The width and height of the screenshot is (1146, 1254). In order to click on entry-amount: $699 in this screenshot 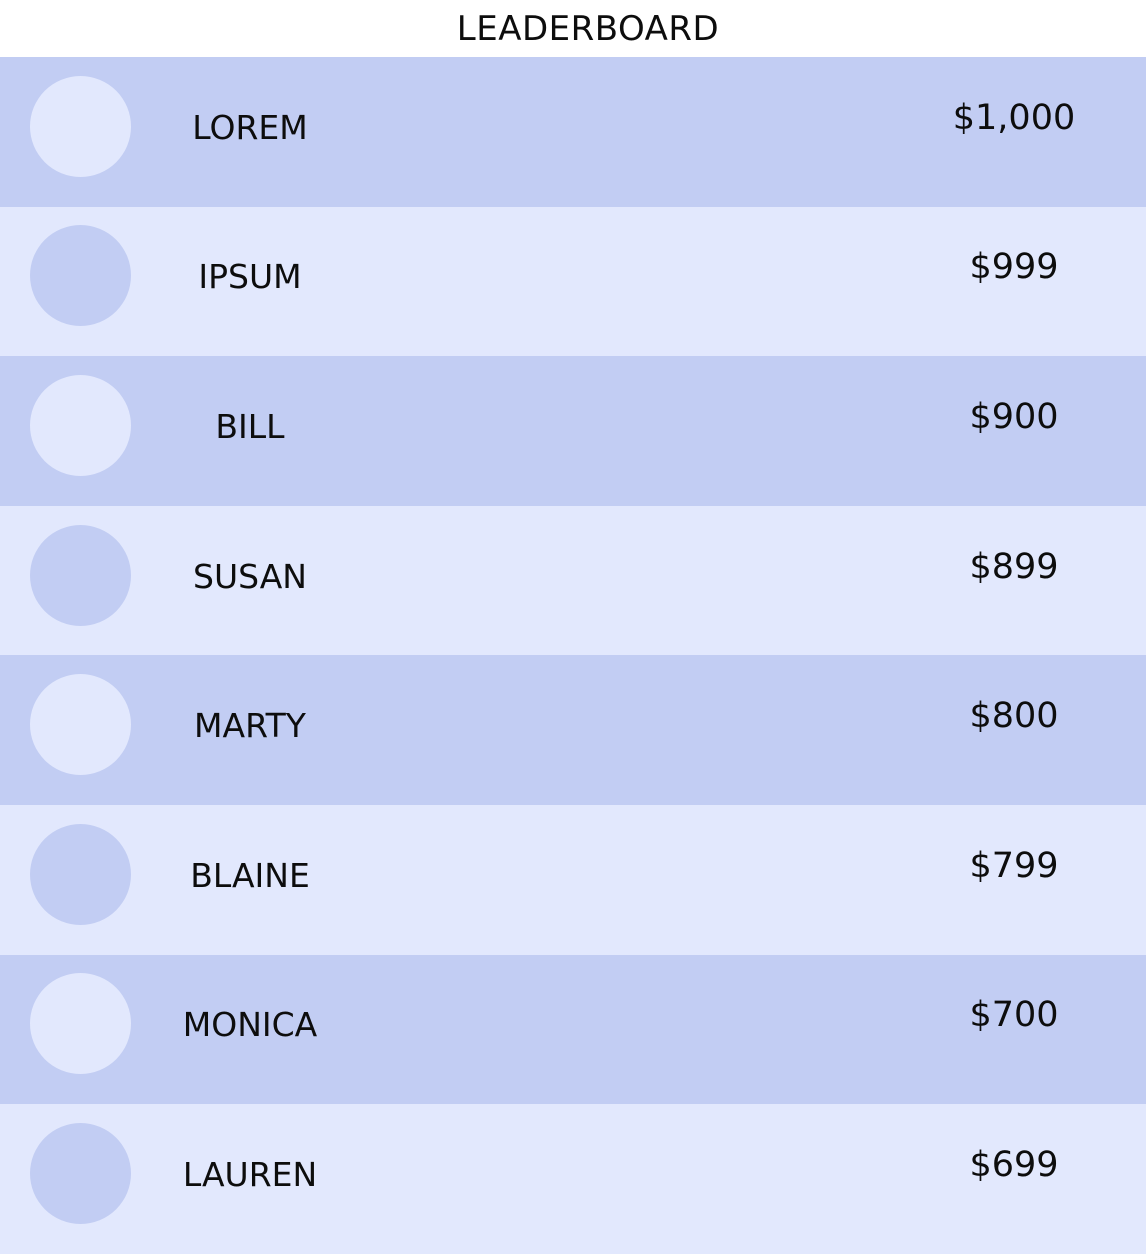, I will do `click(1014, 1164)`.